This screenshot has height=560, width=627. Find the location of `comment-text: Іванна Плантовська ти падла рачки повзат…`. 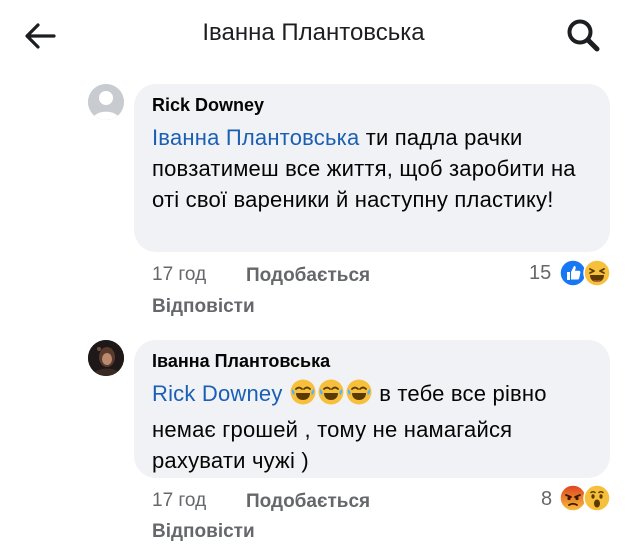

comment-text: Іванна Плантовська ти падла рачки повзат… is located at coordinates (374, 168).